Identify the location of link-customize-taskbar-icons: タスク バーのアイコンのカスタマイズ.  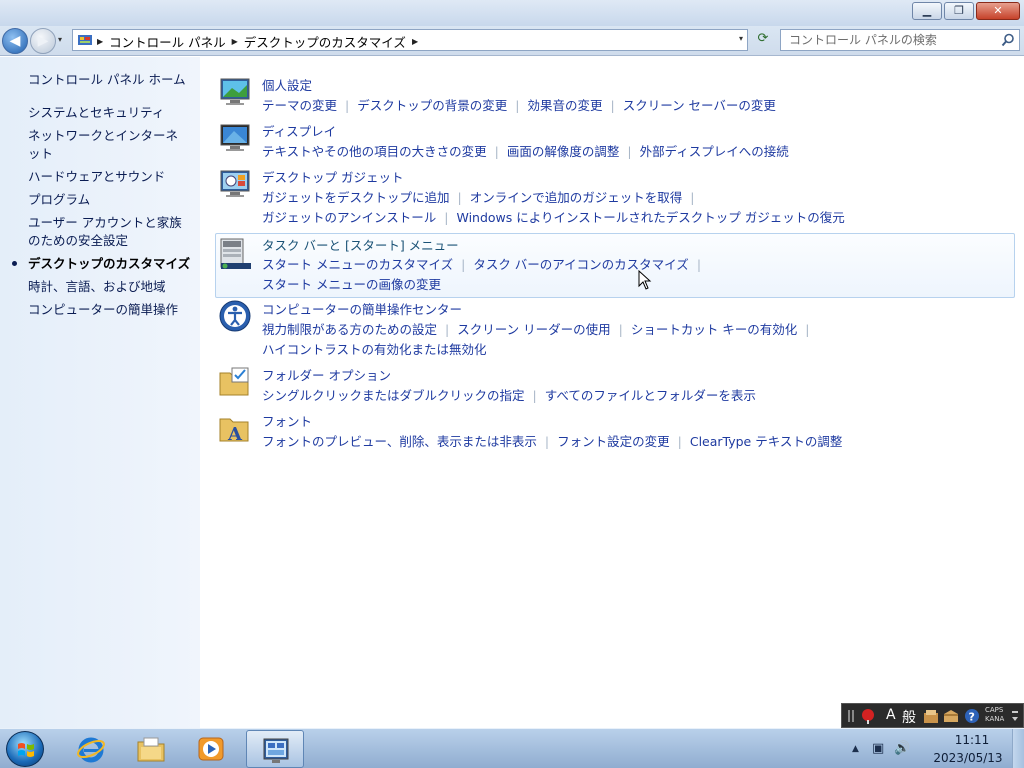
(580, 264).